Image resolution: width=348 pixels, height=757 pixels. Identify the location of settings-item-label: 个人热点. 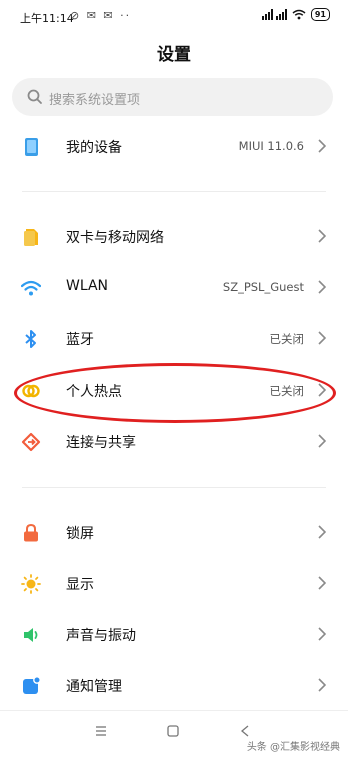
(94, 392).